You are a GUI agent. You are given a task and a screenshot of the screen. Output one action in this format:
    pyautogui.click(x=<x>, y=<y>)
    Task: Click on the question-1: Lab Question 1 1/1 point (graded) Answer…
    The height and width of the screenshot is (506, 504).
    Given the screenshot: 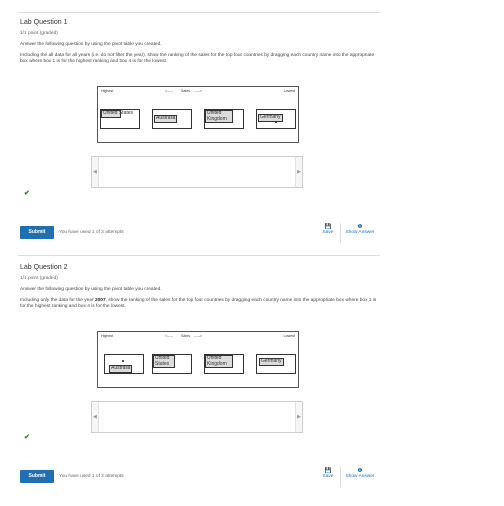 What is the action you would take?
    pyautogui.click(x=201, y=41)
    